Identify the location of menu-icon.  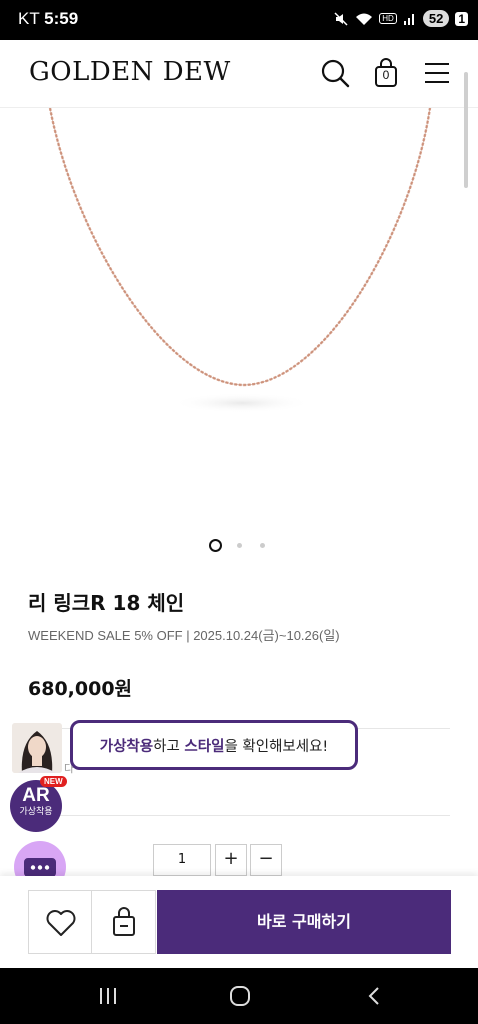
(437, 73).